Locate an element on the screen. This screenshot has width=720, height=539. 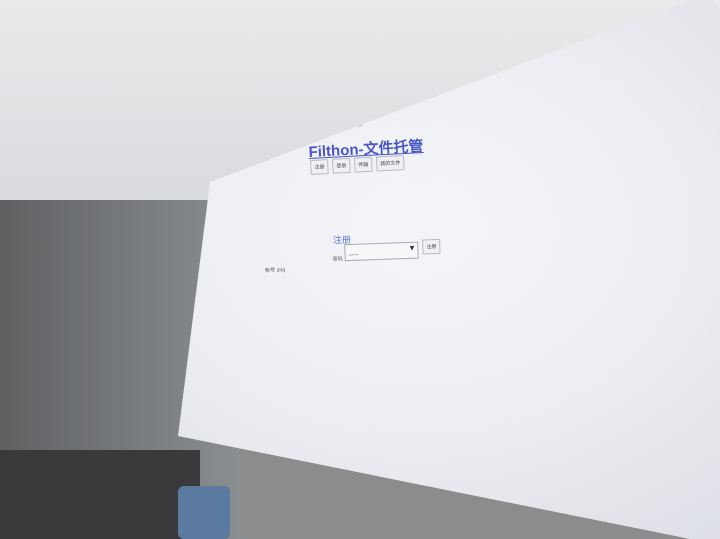
nav-my-files-button: 我的文件 is located at coordinates (390, 163).